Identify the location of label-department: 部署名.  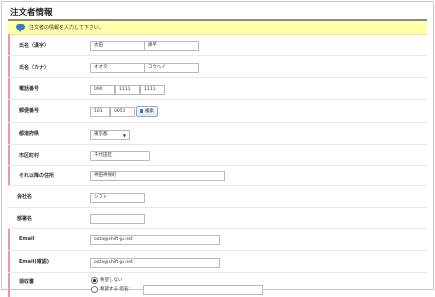
(25, 219).